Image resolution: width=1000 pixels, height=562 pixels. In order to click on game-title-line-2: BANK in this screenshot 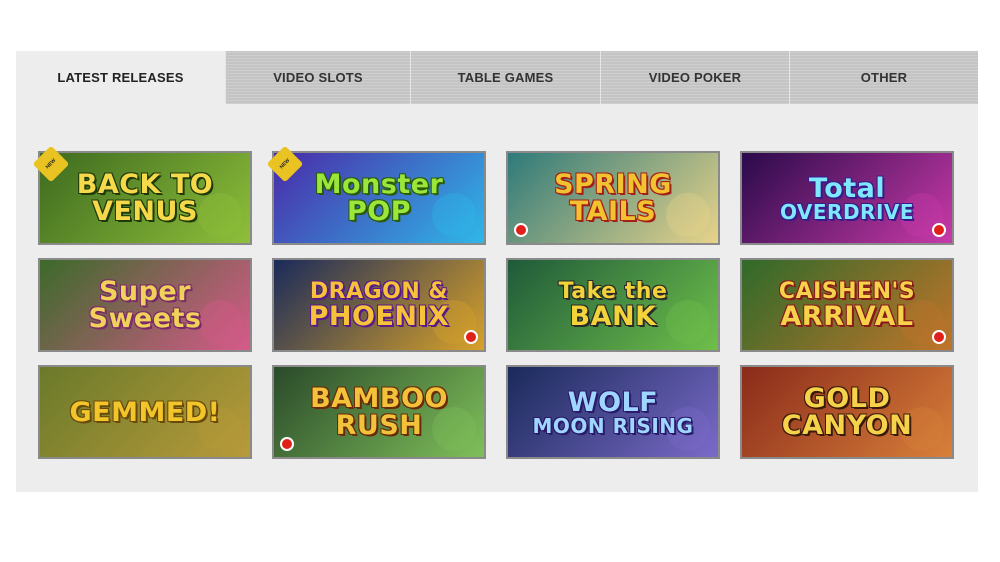, I will do `click(613, 316)`.